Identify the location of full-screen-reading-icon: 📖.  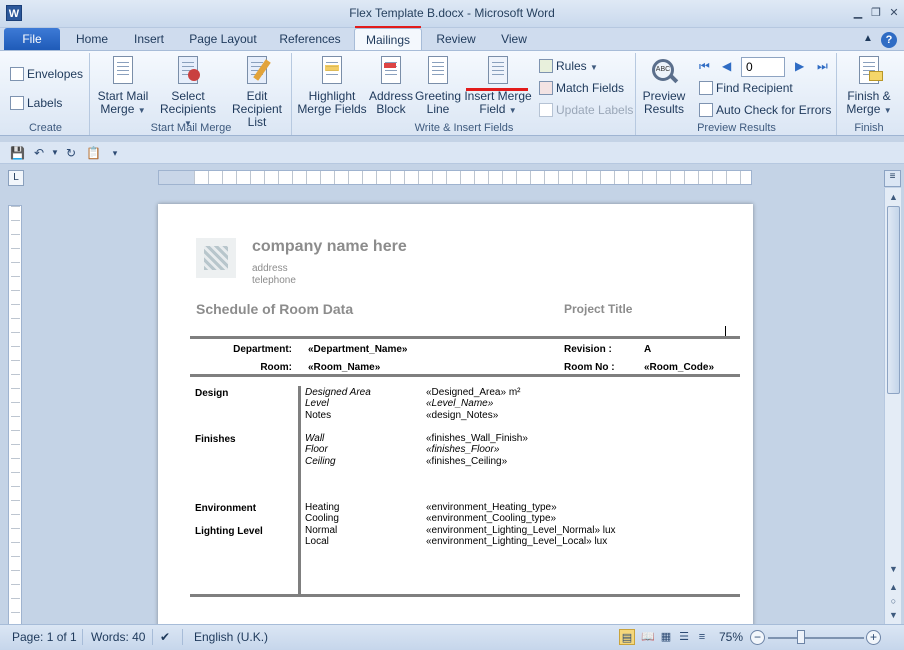
(648, 637).